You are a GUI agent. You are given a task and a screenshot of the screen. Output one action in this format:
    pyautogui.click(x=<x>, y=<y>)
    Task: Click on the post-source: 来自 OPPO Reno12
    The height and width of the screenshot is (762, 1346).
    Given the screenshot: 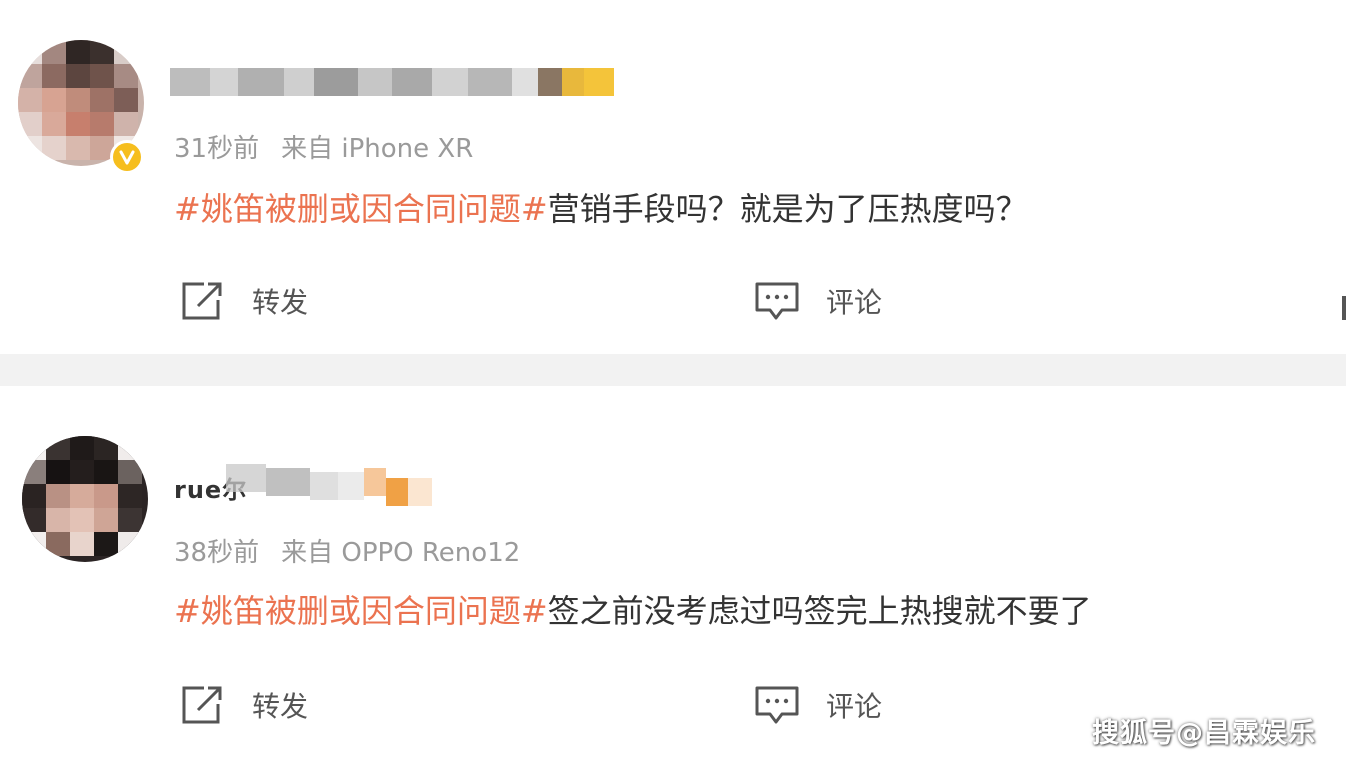 What is the action you would take?
    pyautogui.click(x=401, y=553)
    